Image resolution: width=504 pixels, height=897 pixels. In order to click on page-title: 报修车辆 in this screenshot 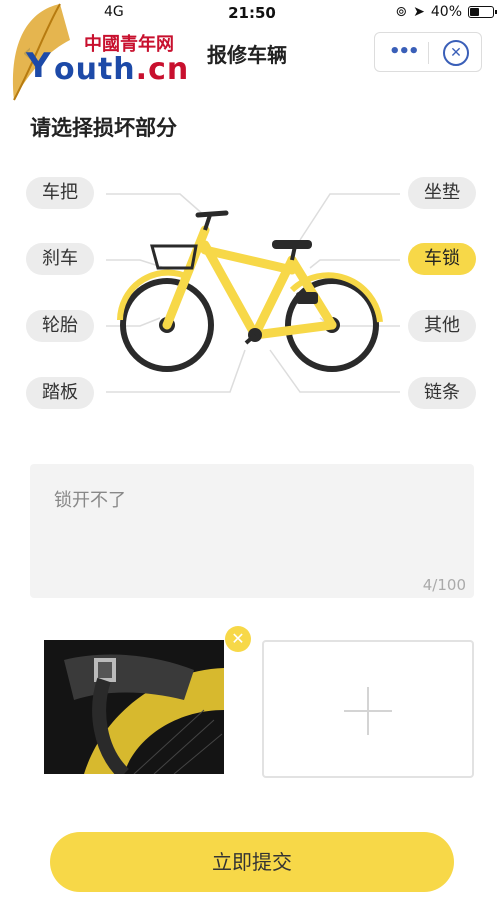, I will do `click(247, 55)`.